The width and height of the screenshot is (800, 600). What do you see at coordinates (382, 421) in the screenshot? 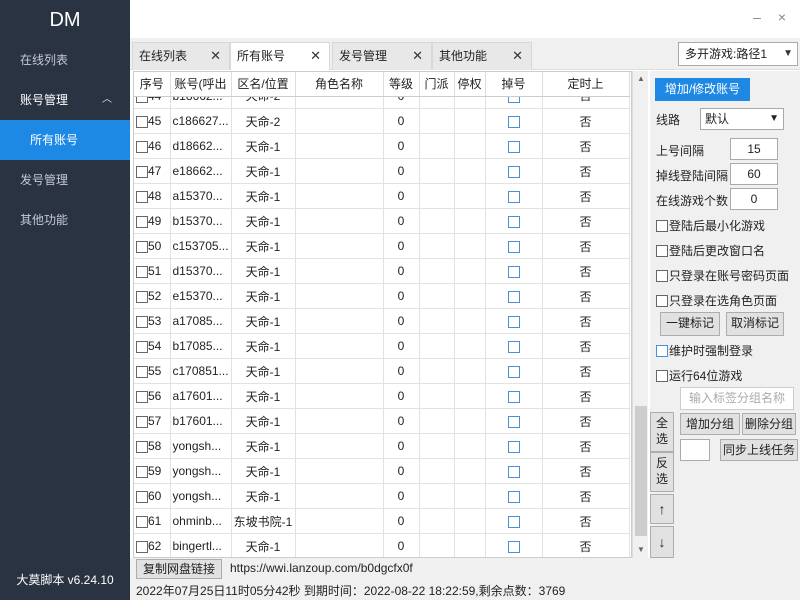
I see `table-row: 57 b17601... 天命-1 0 否` at bounding box center [382, 421].